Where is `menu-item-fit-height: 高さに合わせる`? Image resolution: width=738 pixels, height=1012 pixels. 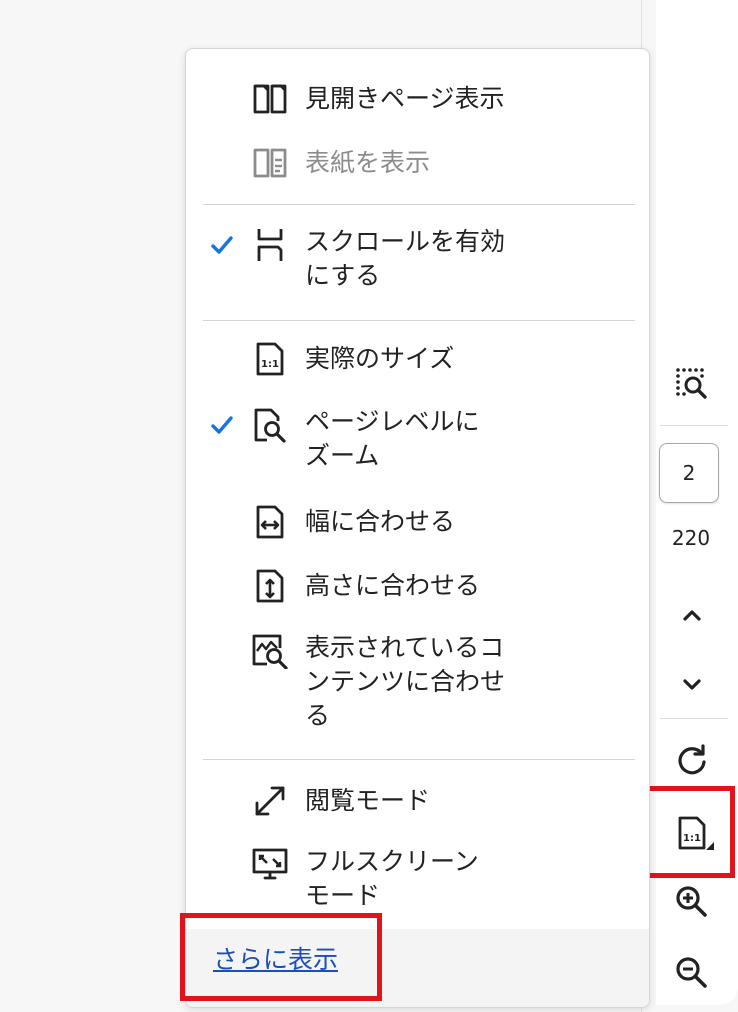 menu-item-fit-height: 高さに合わせる is located at coordinates (417, 586).